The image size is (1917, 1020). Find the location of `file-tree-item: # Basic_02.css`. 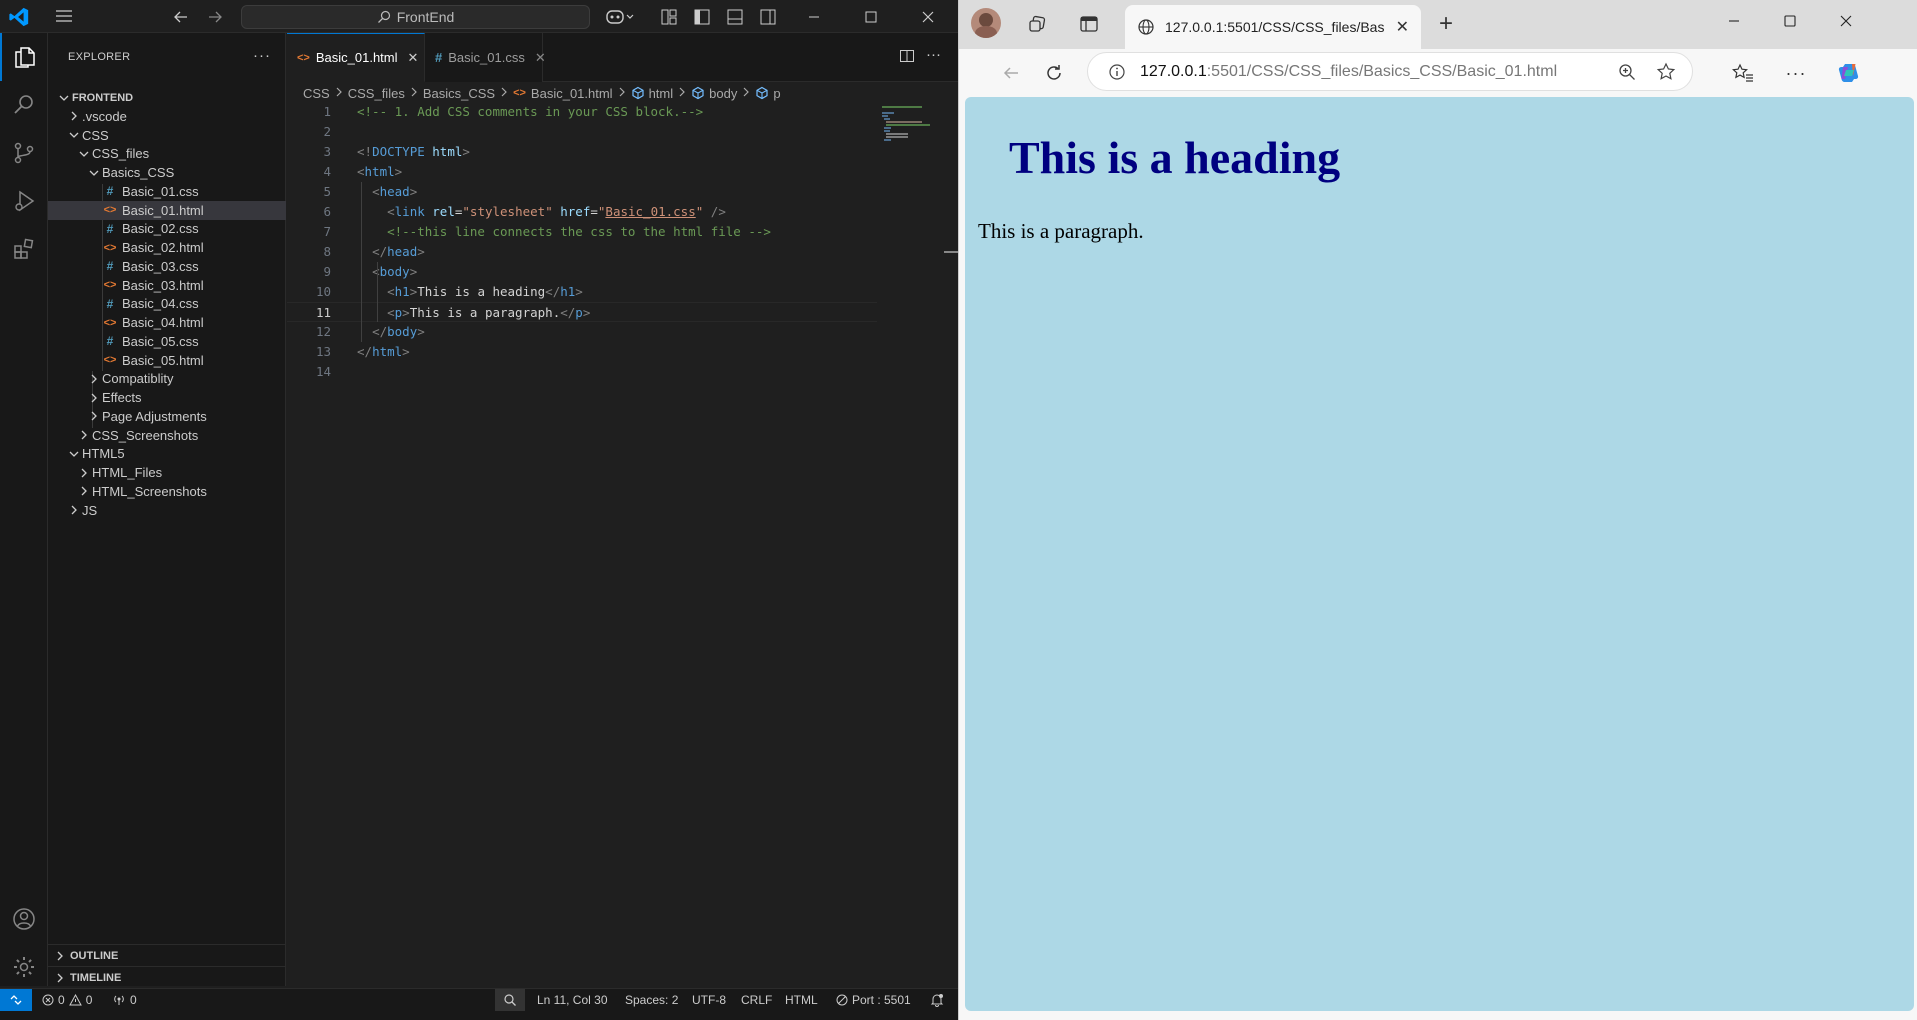

file-tree-item: # Basic_02.css is located at coordinates (167, 228).